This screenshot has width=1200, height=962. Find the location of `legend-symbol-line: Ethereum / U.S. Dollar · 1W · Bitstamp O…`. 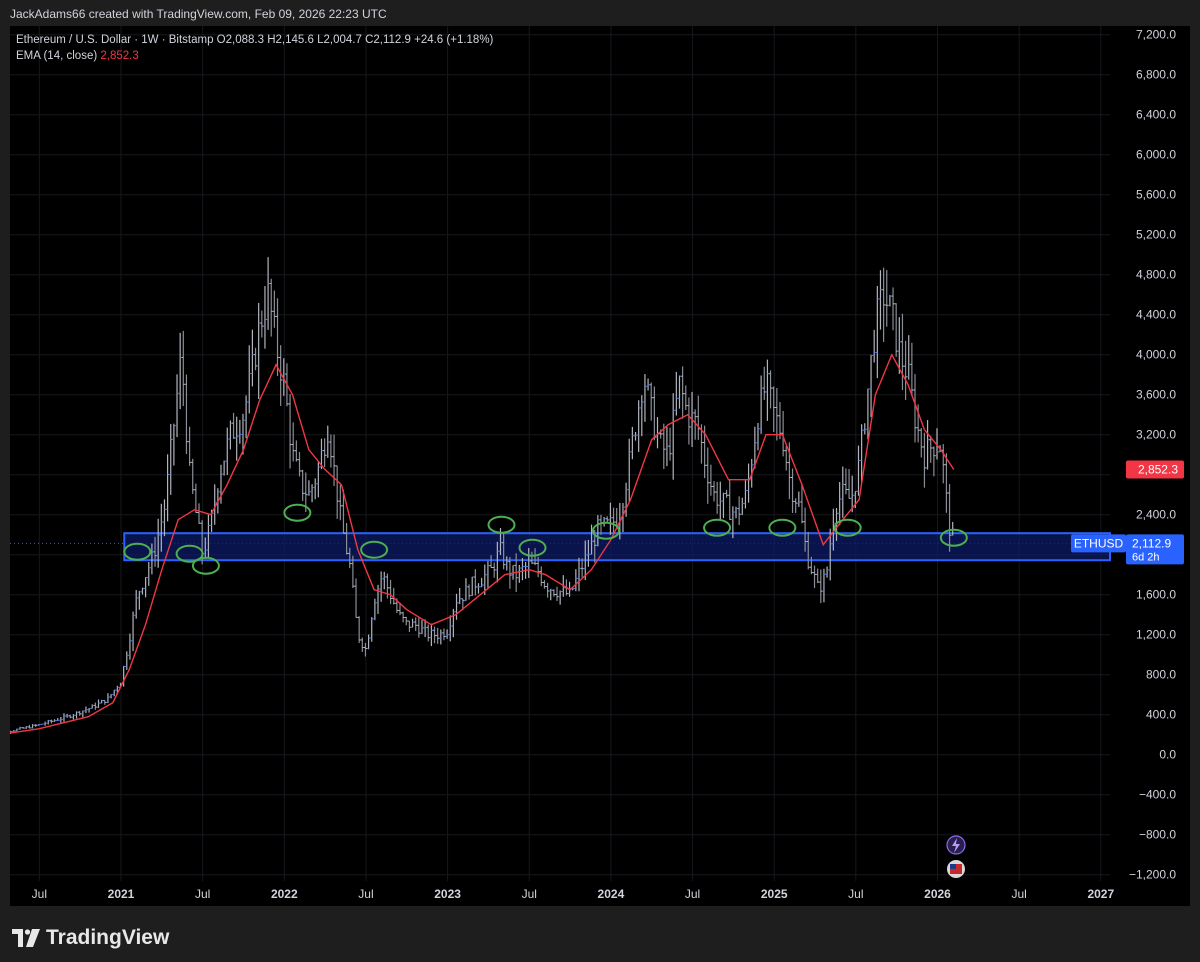

legend-symbol-line: Ethereum / U.S. Dollar · 1W · Bitstamp O… is located at coordinates (255, 40).